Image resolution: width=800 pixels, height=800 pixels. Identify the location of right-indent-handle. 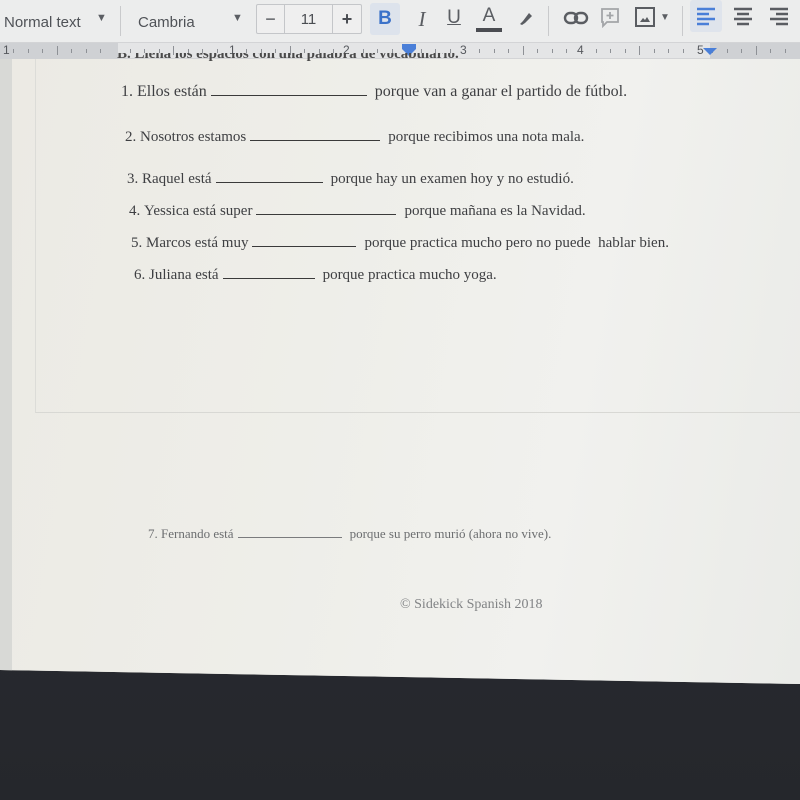
(710, 51).